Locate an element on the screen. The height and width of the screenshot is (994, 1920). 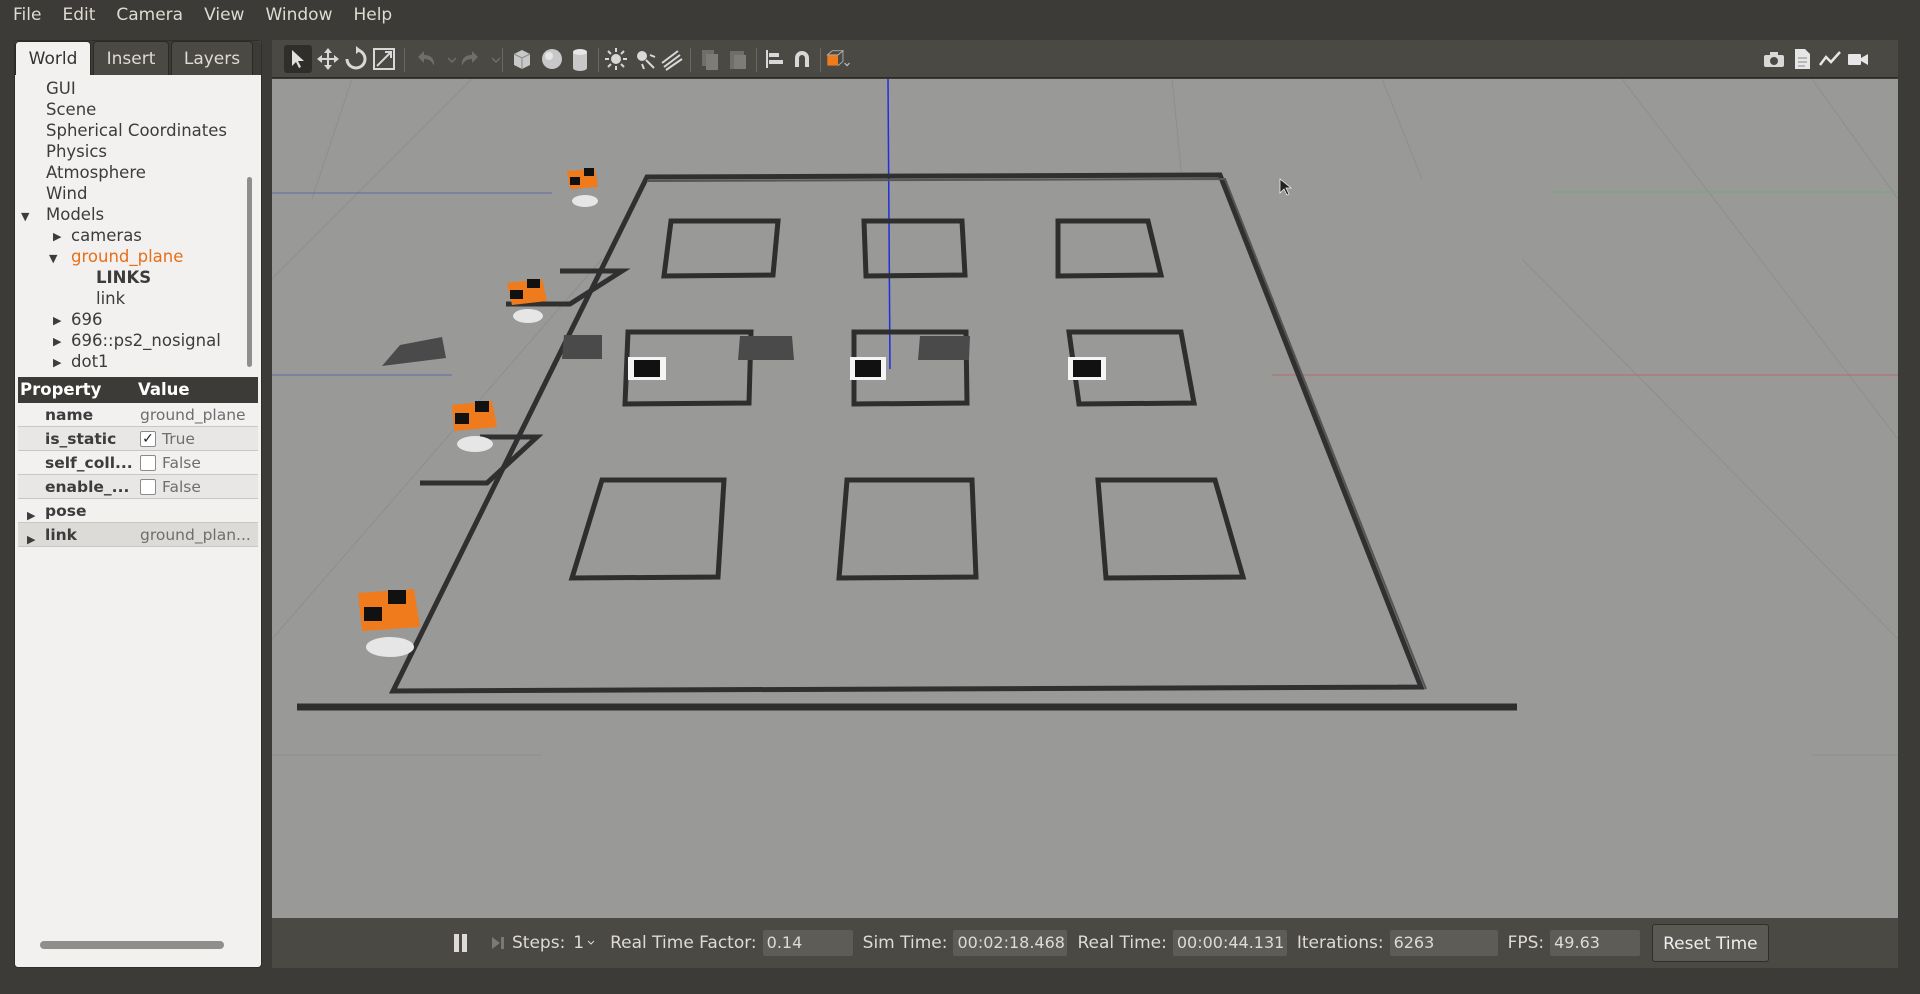
fps-value: 49.63 is located at coordinates (1595, 943).